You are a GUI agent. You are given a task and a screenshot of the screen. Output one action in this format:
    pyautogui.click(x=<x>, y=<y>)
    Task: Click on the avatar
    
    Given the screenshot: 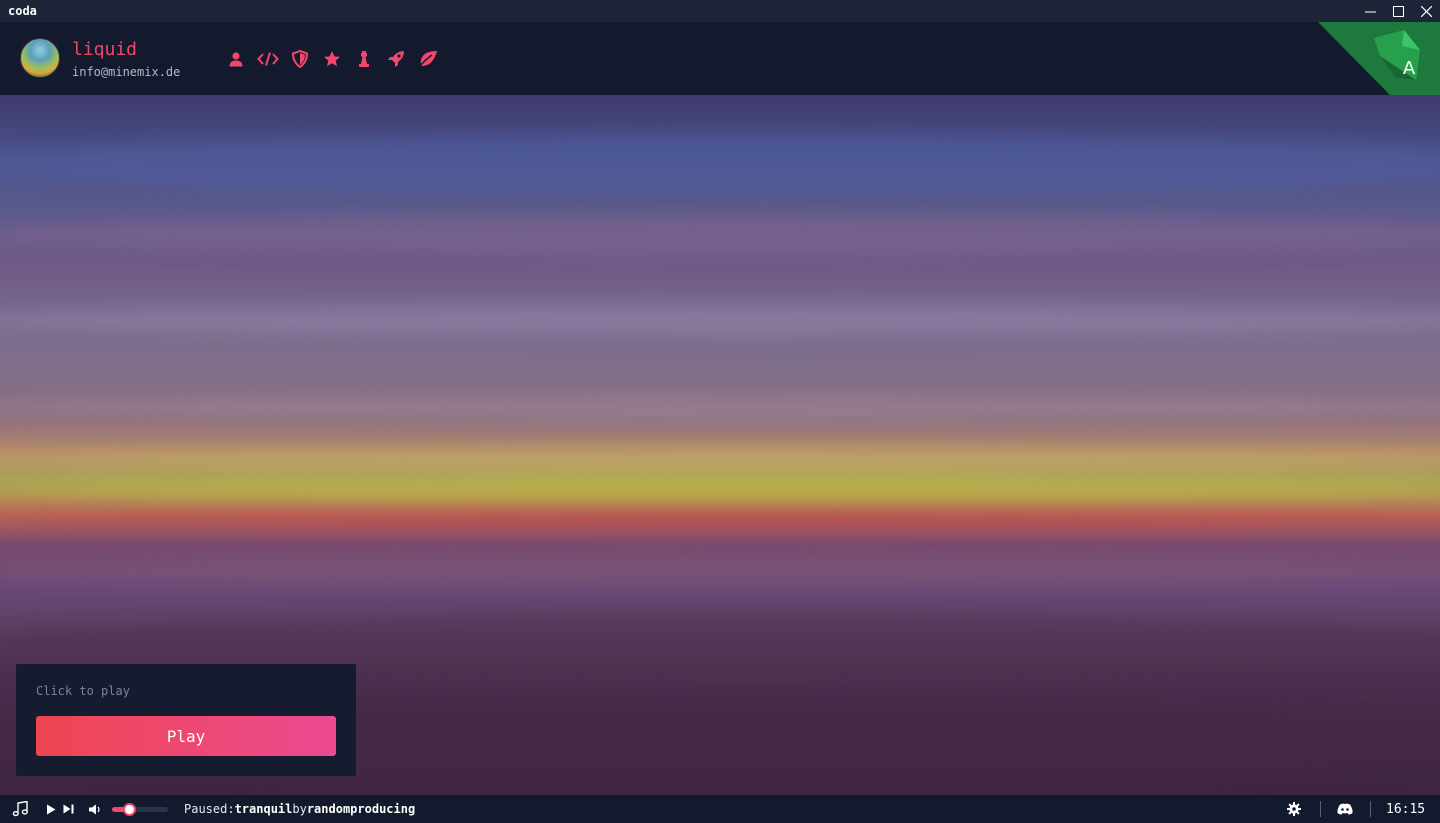 What is the action you would take?
    pyautogui.click(x=40, y=58)
    